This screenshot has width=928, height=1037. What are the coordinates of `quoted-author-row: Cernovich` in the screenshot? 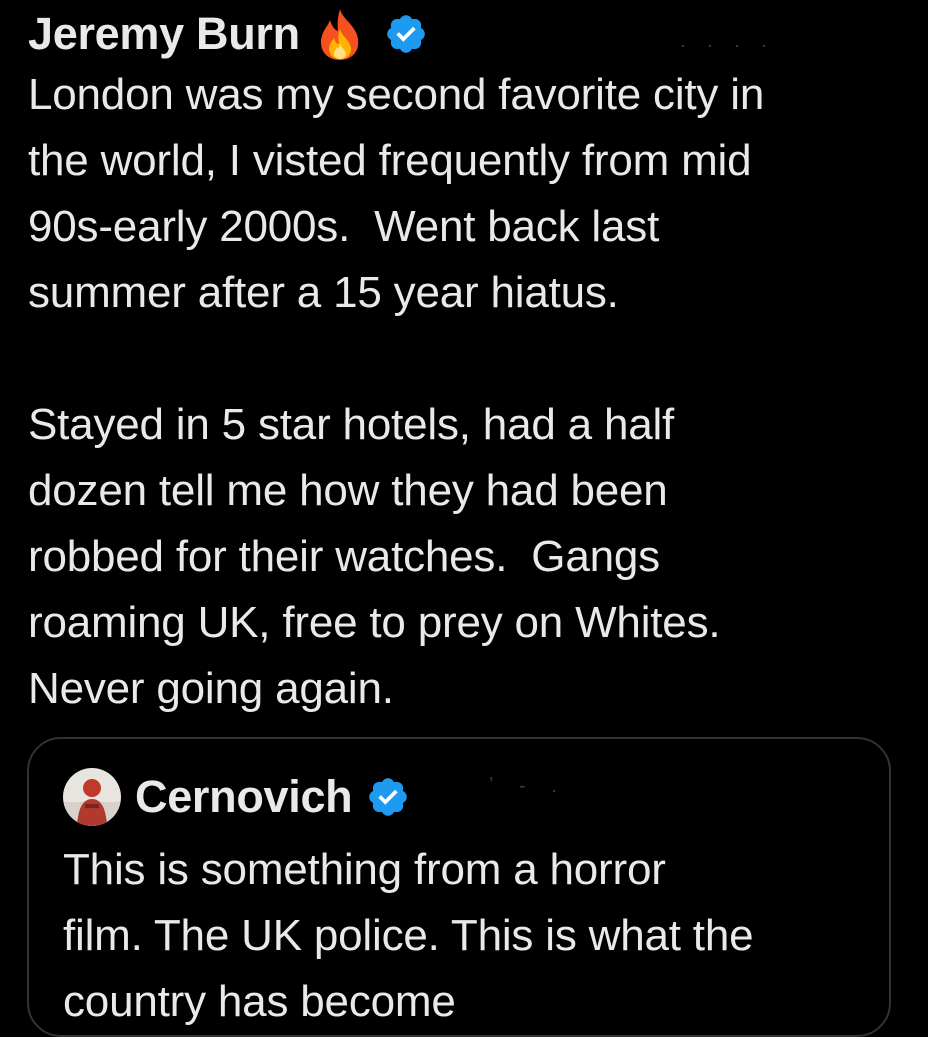 It's located at (236, 797).